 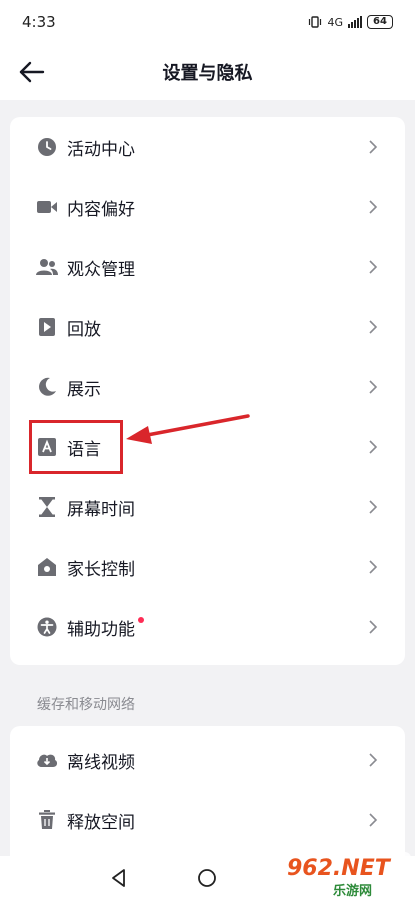 What do you see at coordinates (207, 567) in the screenshot?
I see `settings-item-parental-control: 家长控制` at bounding box center [207, 567].